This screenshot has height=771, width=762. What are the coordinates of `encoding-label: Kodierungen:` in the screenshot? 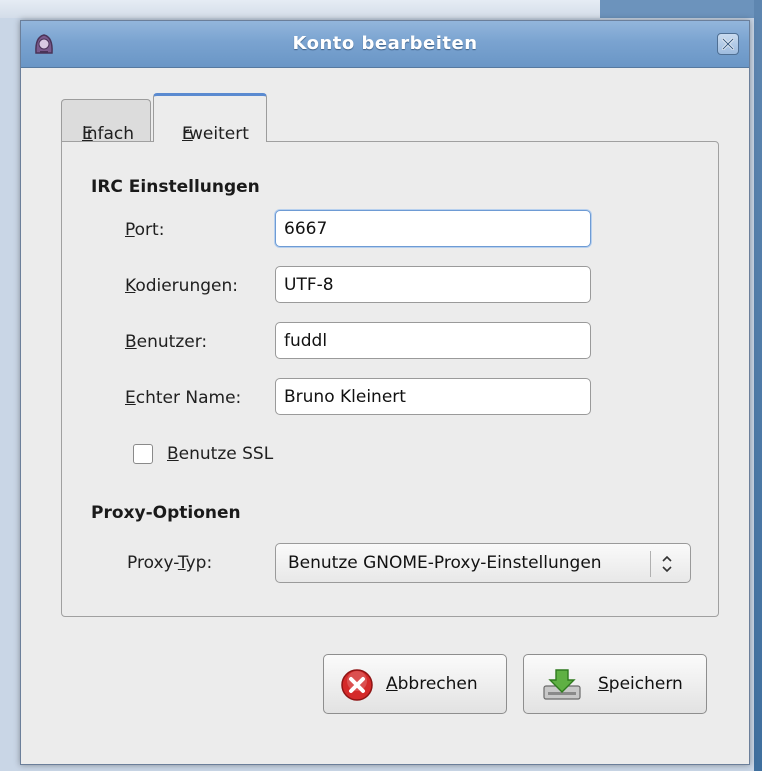 It's located at (181, 286).